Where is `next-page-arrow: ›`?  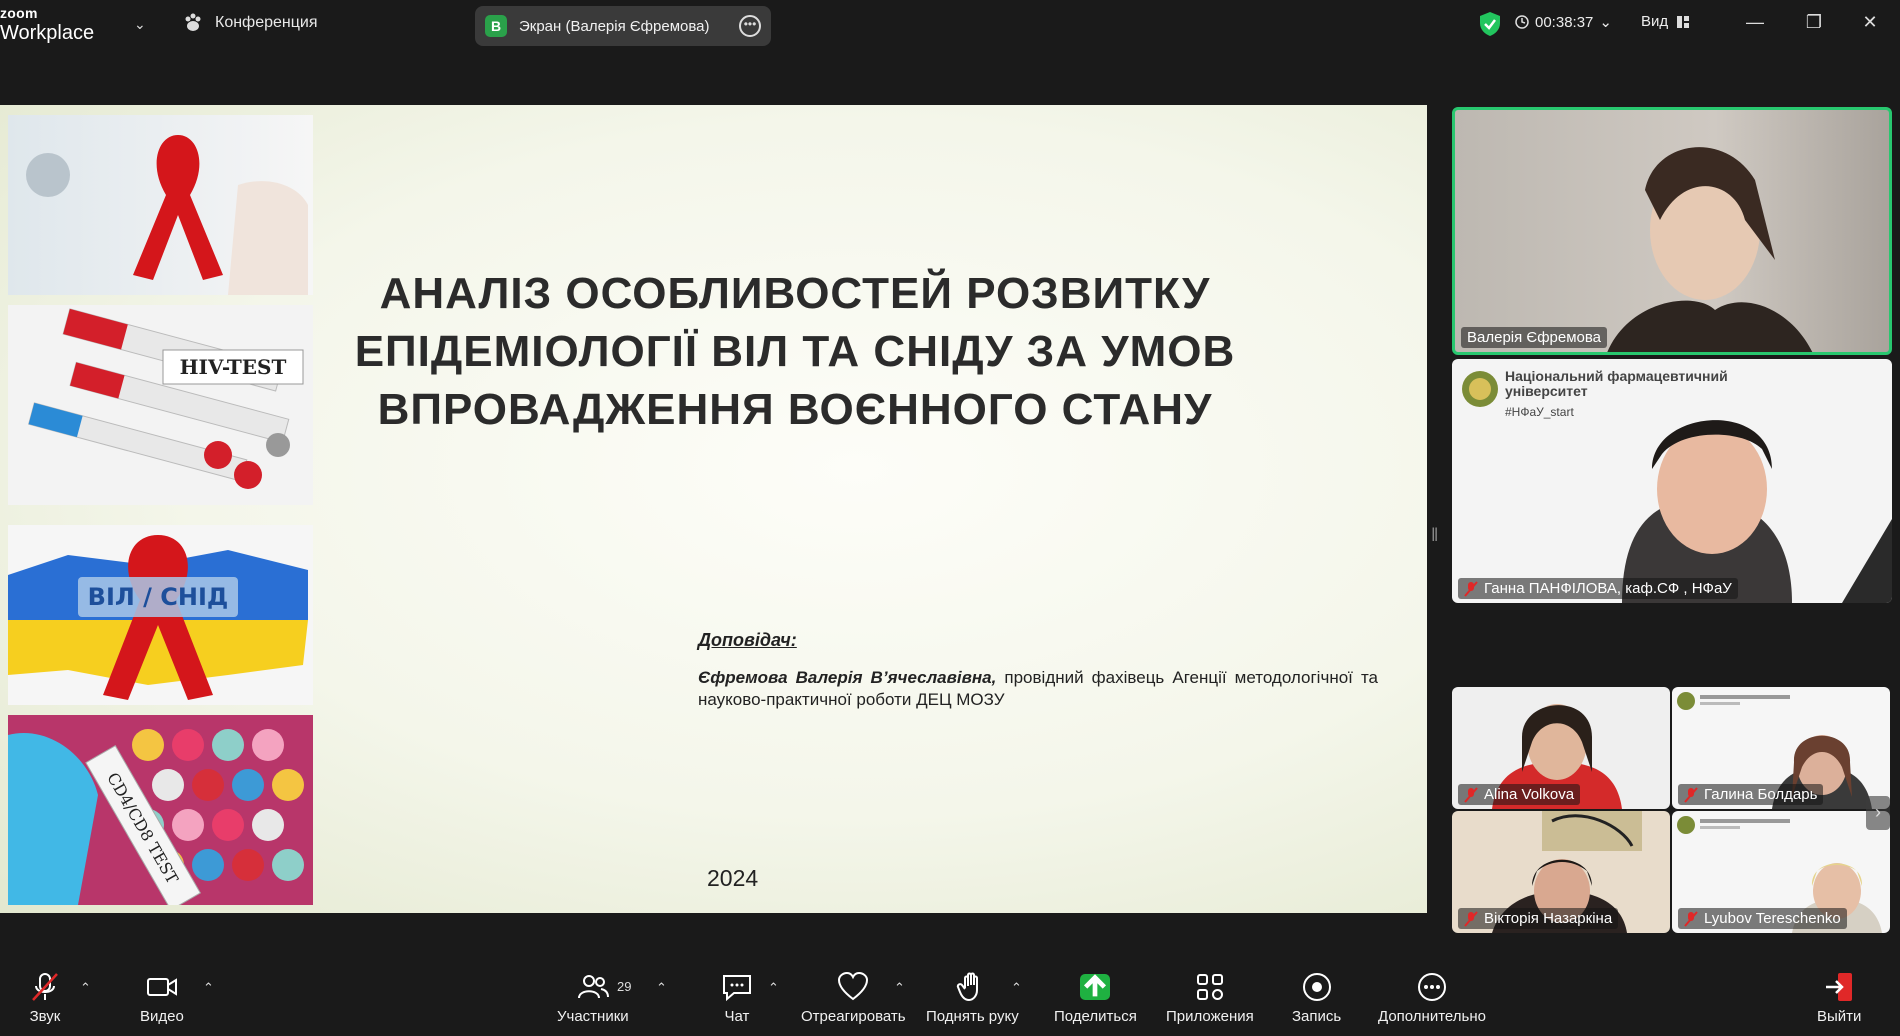 next-page-arrow: › is located at coordinates (1878, 813).